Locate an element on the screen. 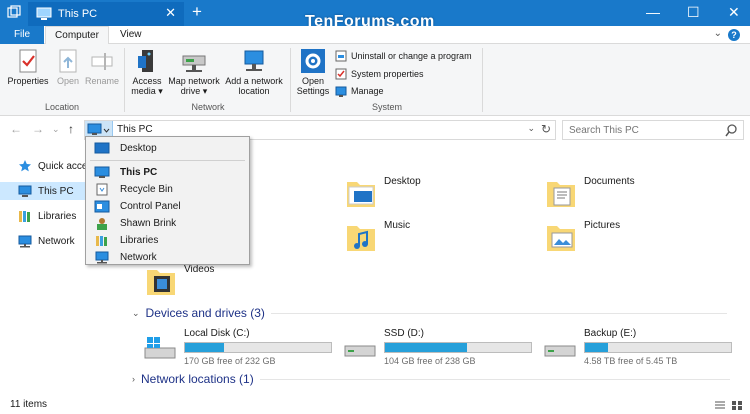  control-panel-icon is located at coordinates (102, 206).